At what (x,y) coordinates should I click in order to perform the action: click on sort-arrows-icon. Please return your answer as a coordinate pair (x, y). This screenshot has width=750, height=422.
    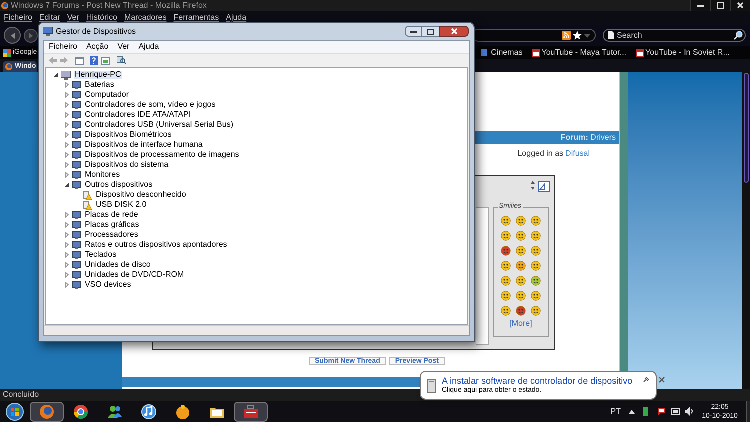
    Looking at the image, I should click on (533, 185).